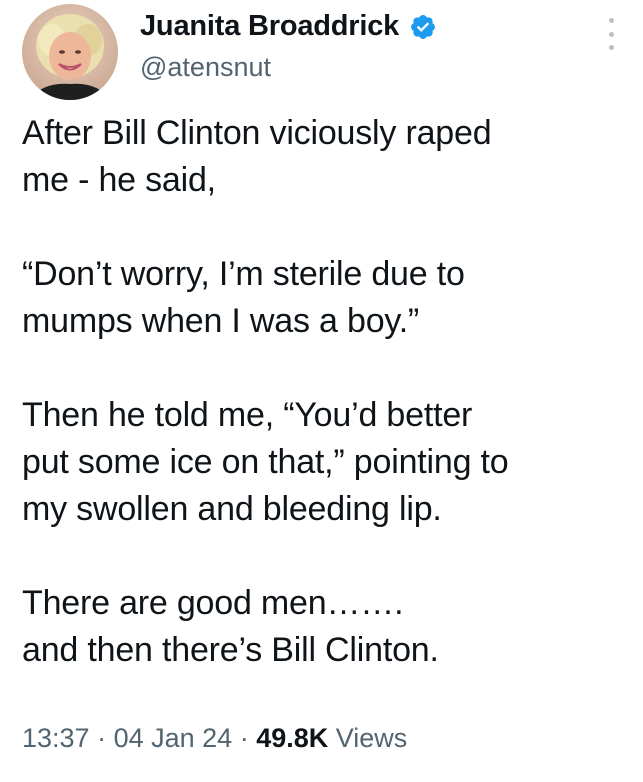 Image resolution: width=643 pixels, height=782 pixels. I want to click on more-options-icon, so click(611, 34).